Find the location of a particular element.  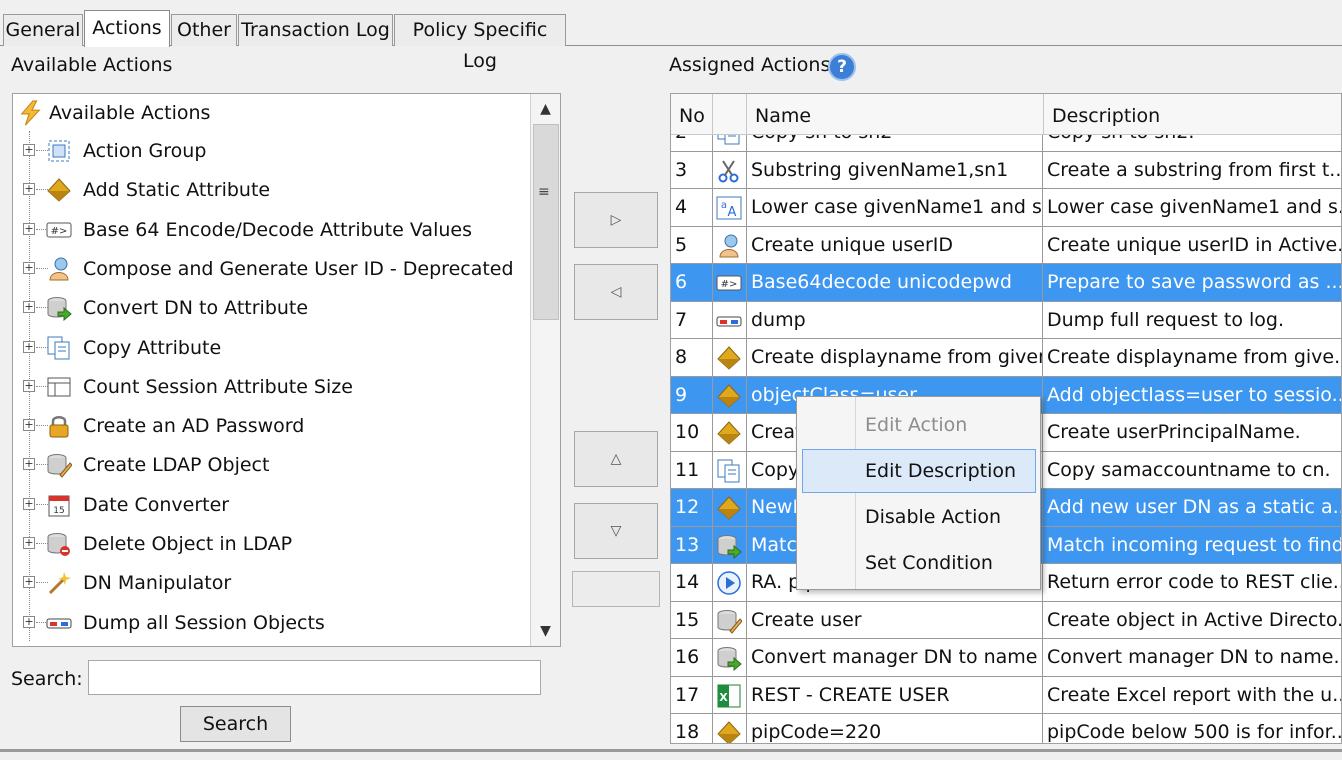

tree-item: + Count Session Attribute Size is located at coordinates (273, 387).